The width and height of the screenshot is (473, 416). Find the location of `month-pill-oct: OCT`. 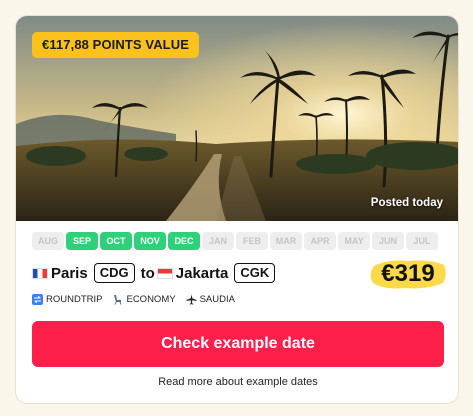

month-pill-oct: OCT is located at coordinates (116, 241).